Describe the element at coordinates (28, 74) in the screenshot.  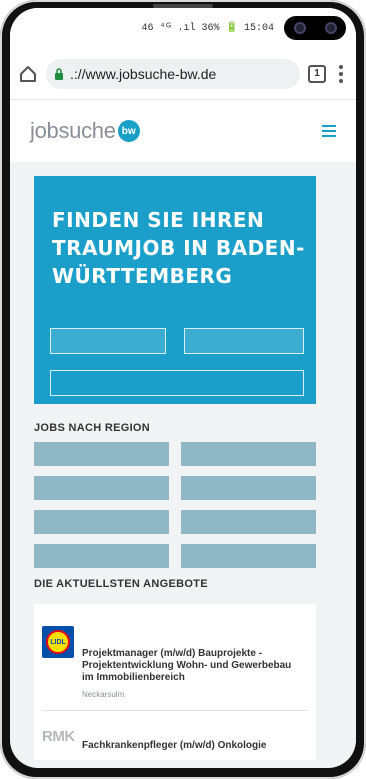
I see `home-icon` at that location.